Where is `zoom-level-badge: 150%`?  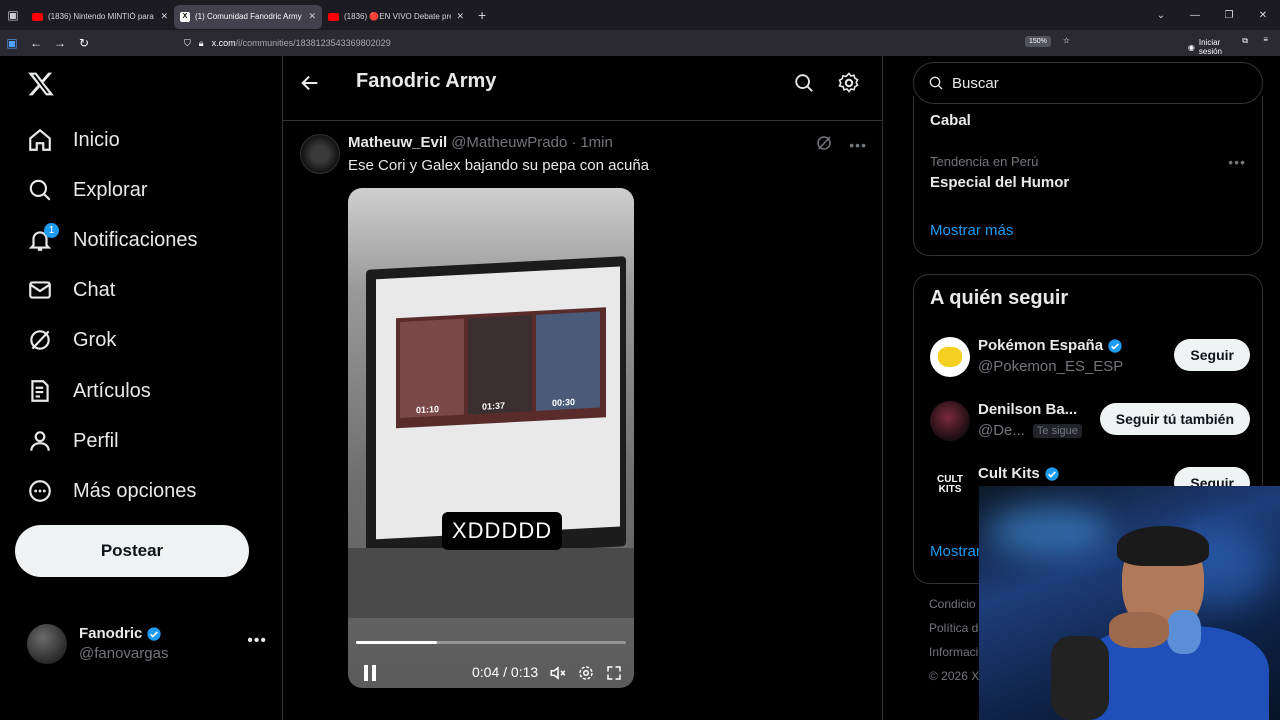 zoom-level-badge: 150% is located at coordinates (1038, 41).